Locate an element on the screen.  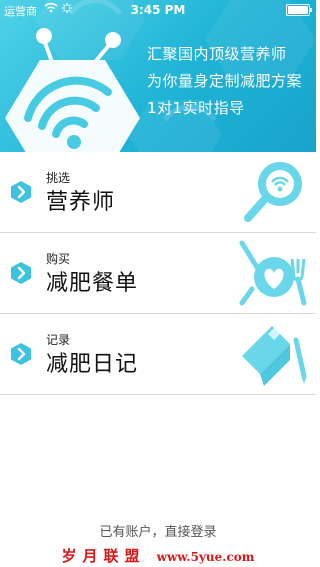
nutritionist-search-icon is located at coordinates (273, 192).